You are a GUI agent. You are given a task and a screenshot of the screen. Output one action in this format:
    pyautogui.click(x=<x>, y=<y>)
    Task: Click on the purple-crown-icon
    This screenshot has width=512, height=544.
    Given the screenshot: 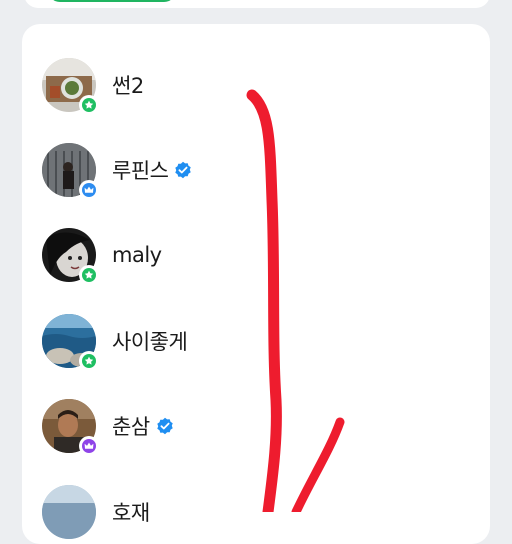 What is the action you would take?
    pyautogui.click(x=89, y=446)
    